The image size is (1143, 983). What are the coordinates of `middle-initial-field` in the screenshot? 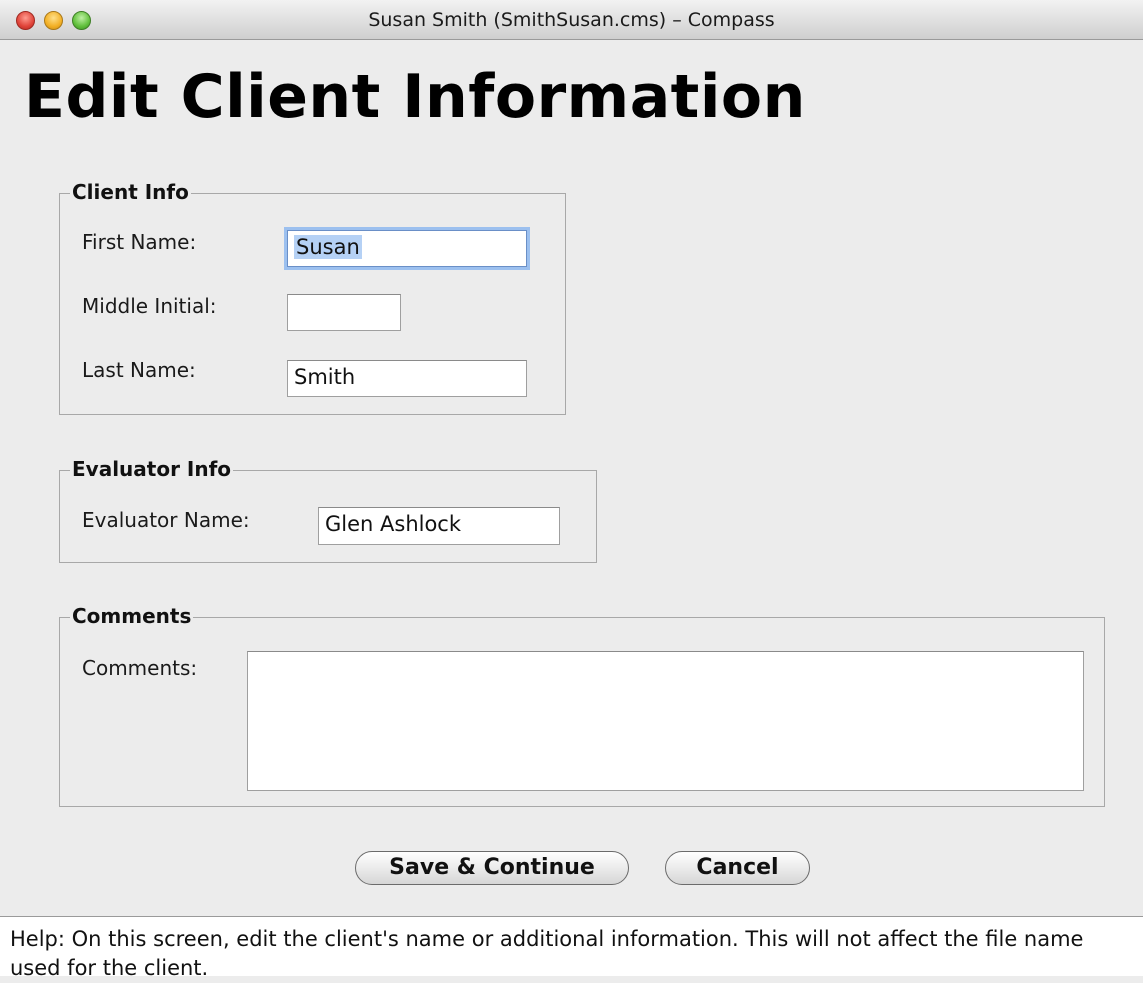 It's located at (344, 312).